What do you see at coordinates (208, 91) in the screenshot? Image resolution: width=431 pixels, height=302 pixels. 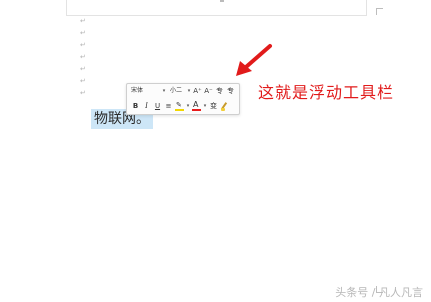 I see `shrink-font-icon: A⁻` at bounding box center [208, 91].